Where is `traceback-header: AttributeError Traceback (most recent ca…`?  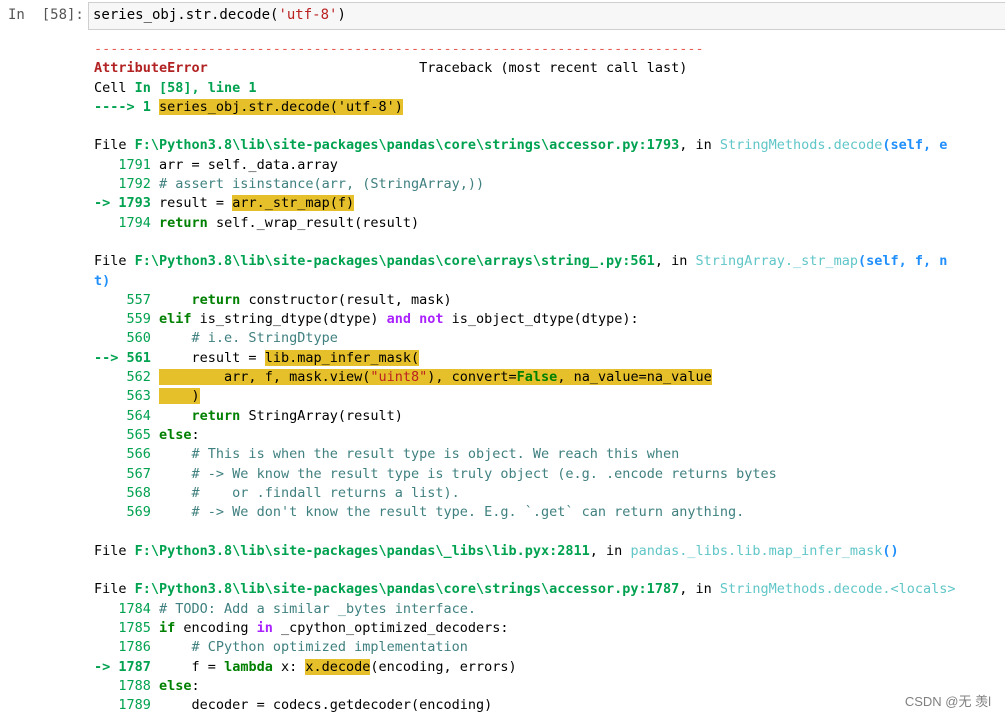
traceback-header: AttributeError Traceback (most recent ca… is located at coordinates (549, 68).